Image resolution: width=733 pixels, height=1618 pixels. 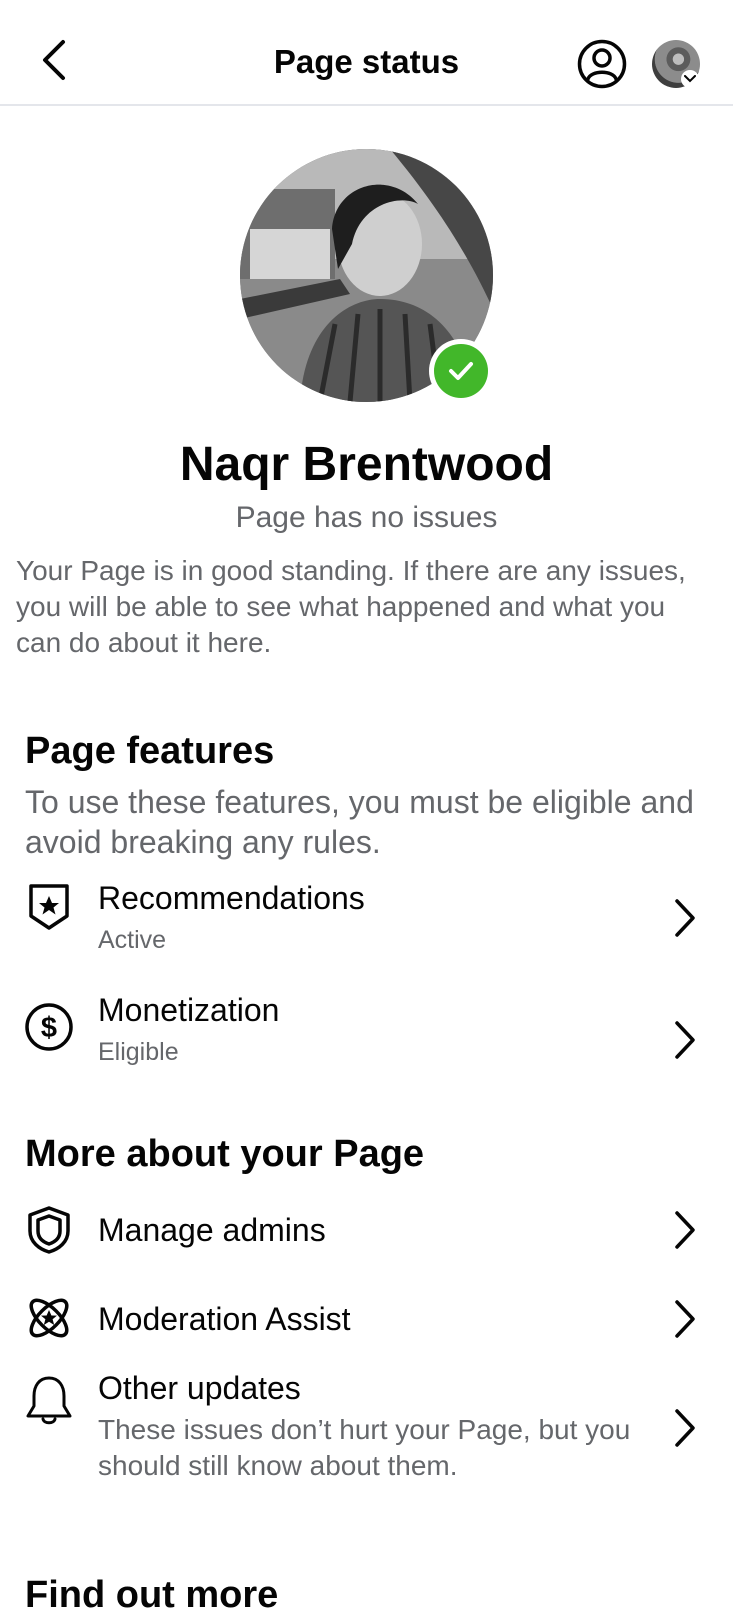 I want to click on bell-icon, so click(x=49, y=1401).